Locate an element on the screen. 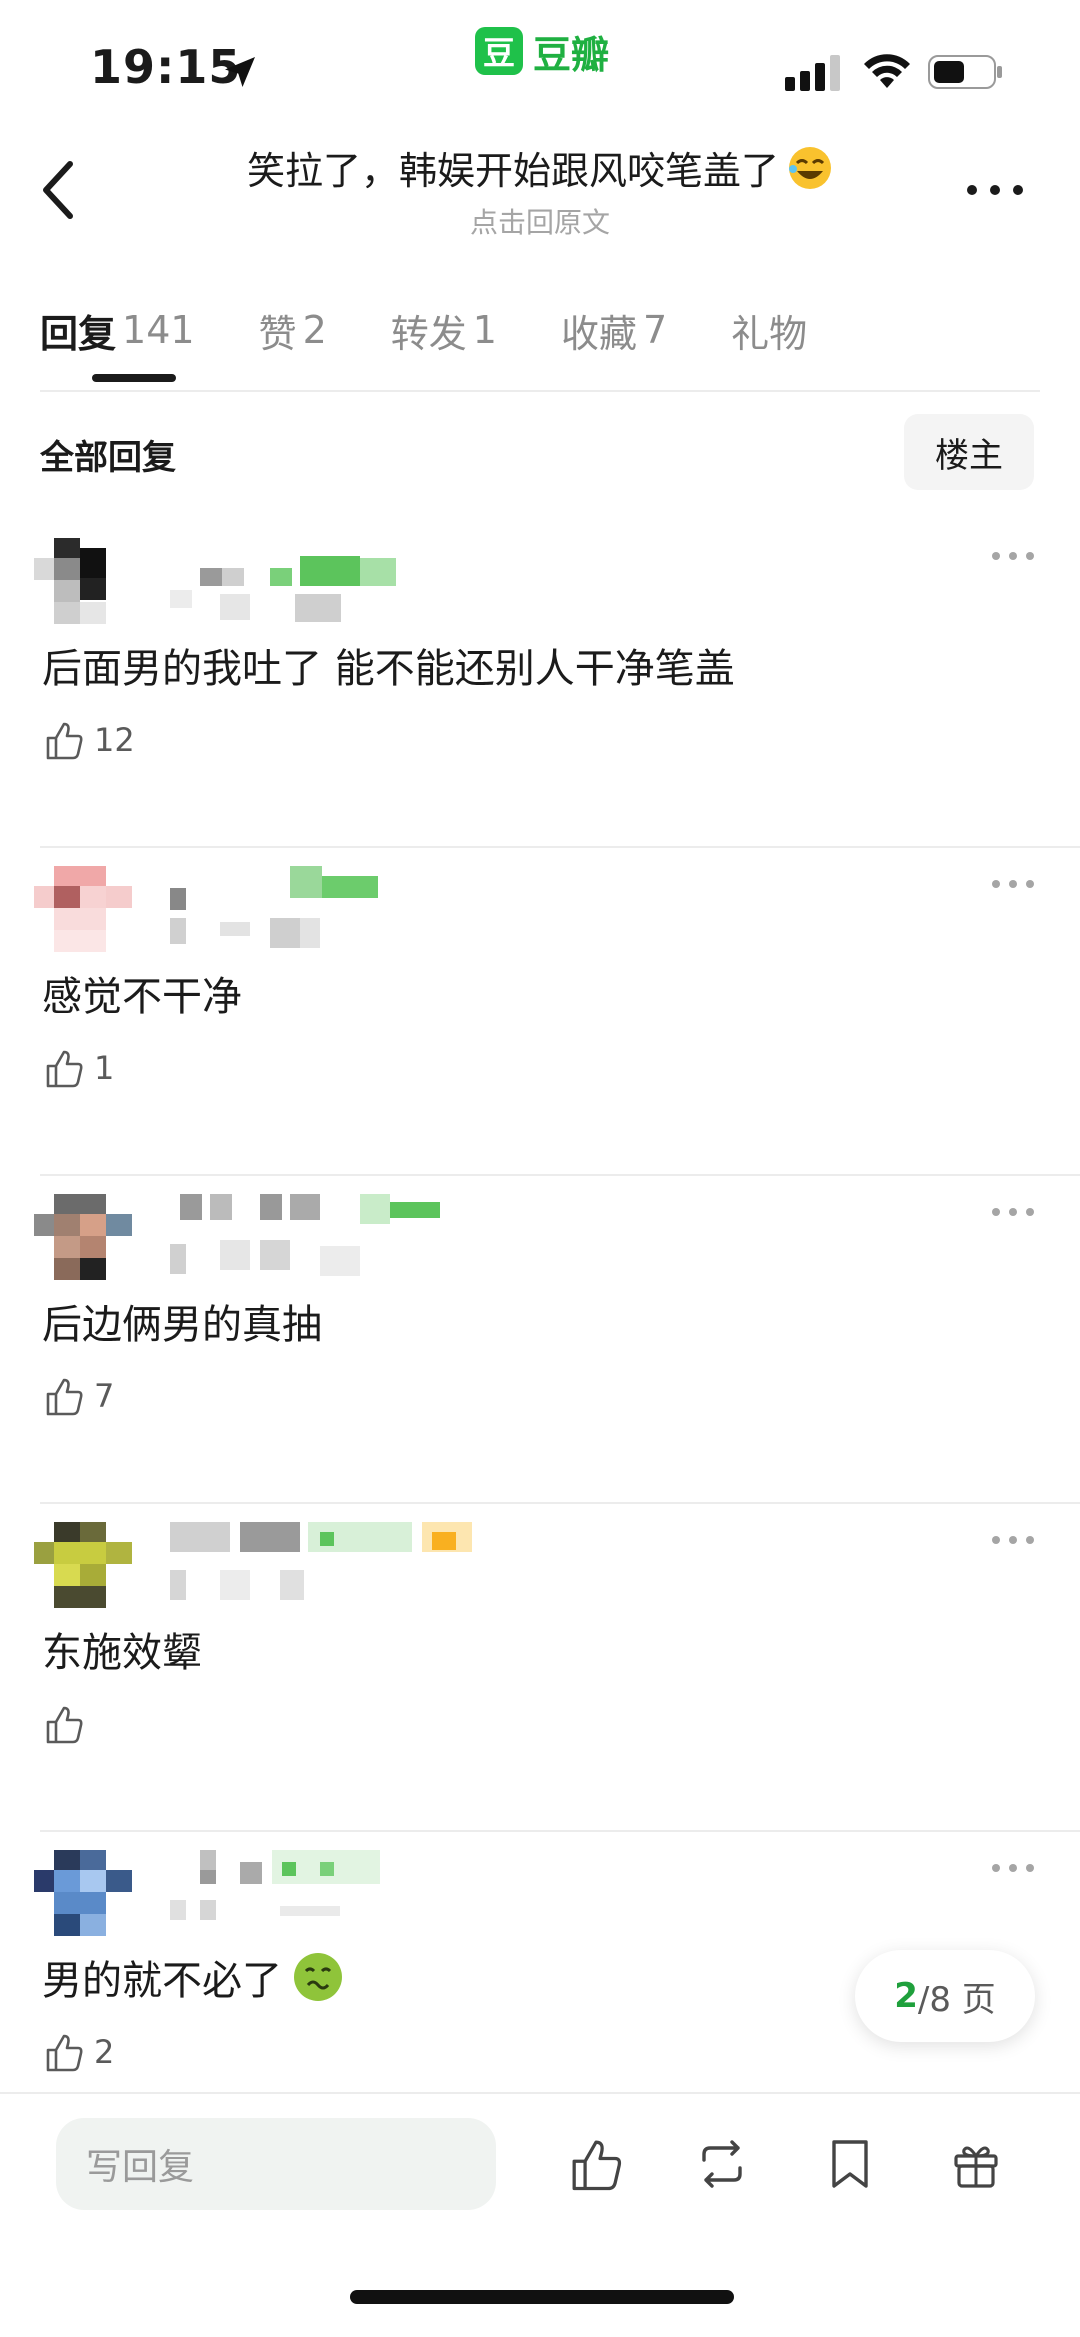 This screenshot has height=2337, width=1080. reply-content: 后面男的我吐了 能不能还别人干净笔盖 is located at coordinates (388, 665).